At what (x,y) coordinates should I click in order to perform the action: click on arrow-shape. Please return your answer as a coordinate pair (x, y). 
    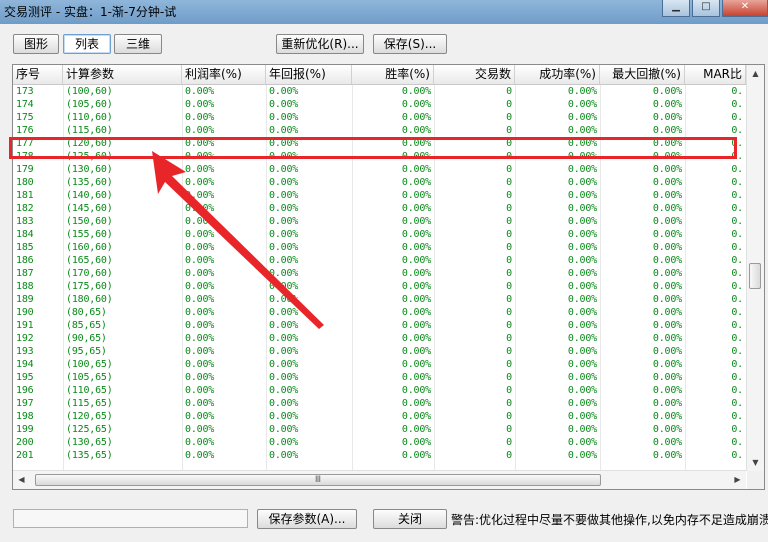
    Looking at the image, I should click on (238, 240).